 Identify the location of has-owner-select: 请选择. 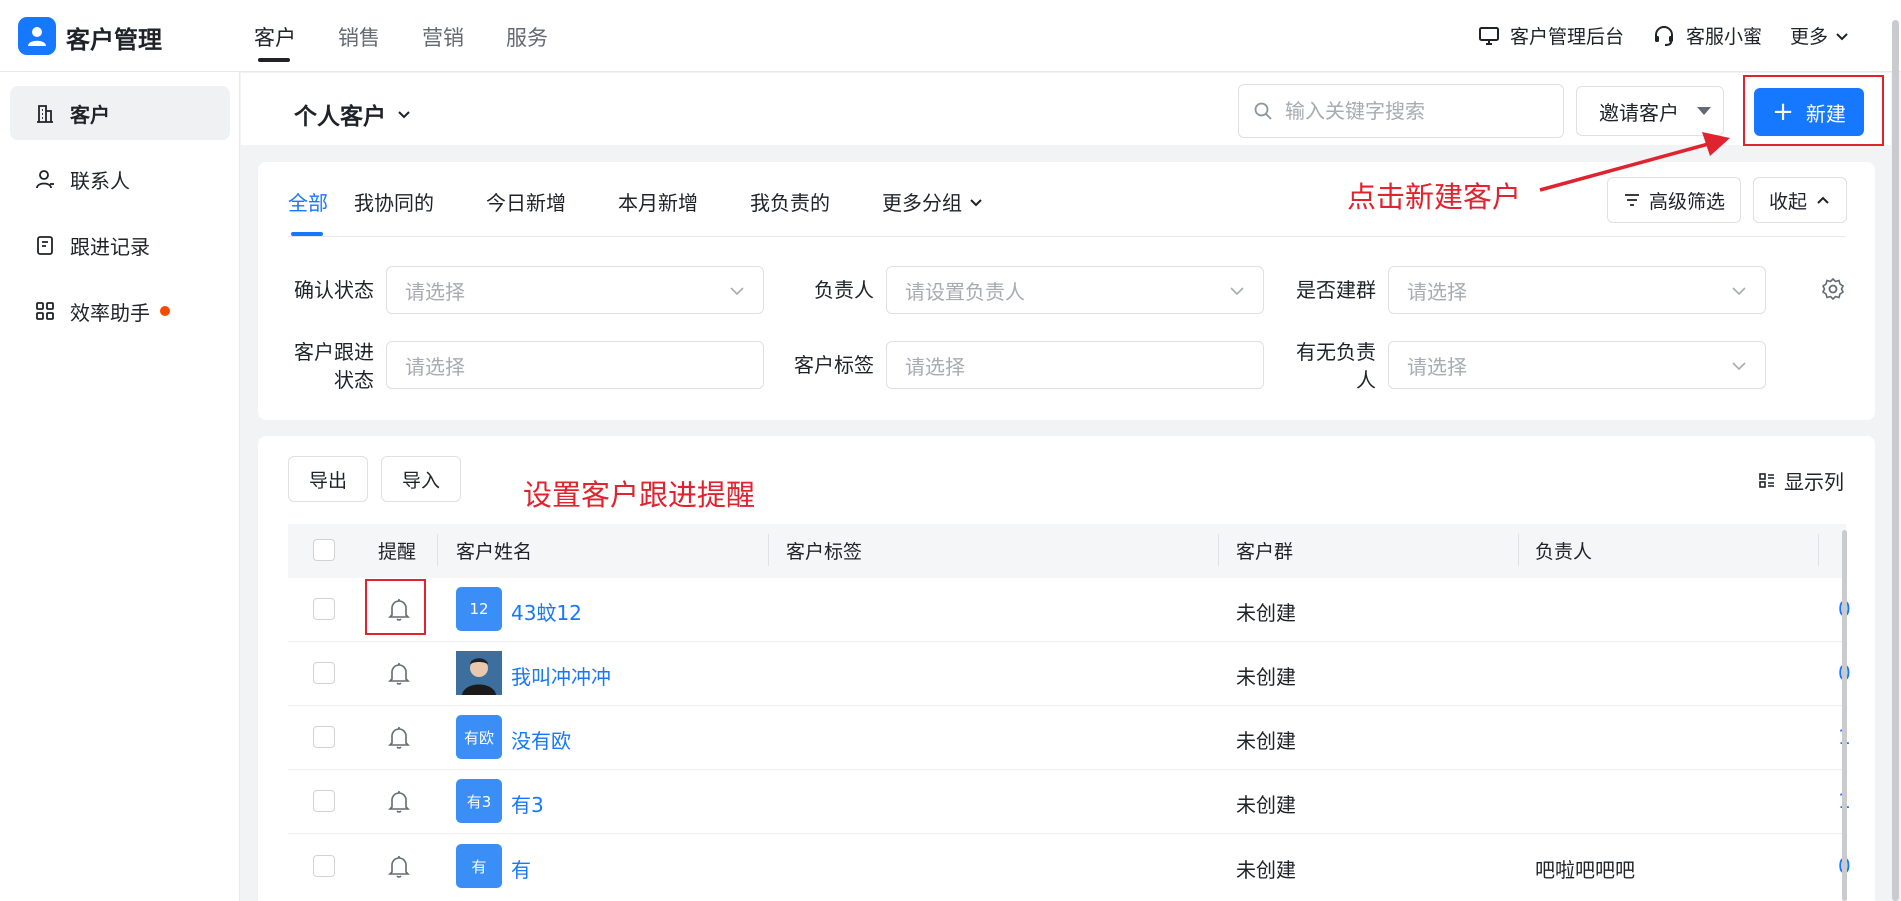
(1577, 365).